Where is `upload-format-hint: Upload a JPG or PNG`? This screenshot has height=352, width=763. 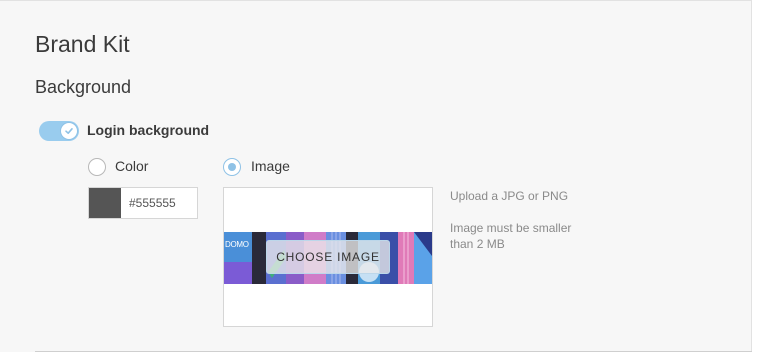 upload-format-hint: Upload a JPG or PNG is located at coordinates (509, 196).